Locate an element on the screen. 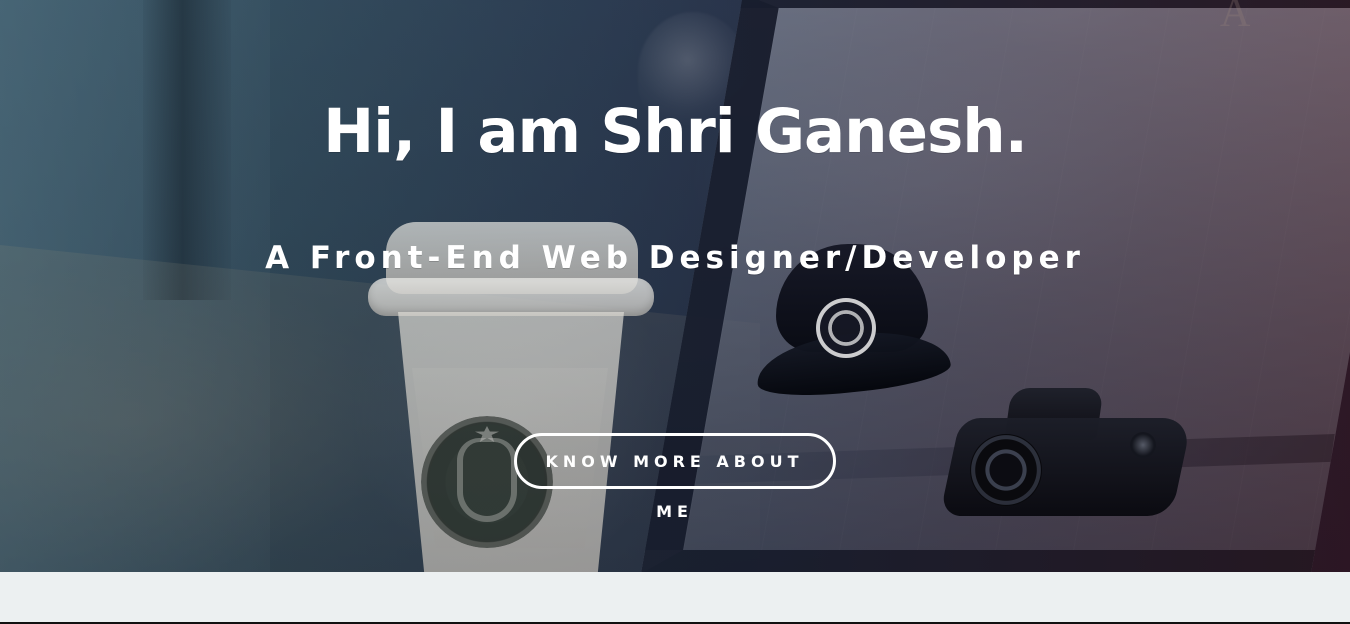 The height and width of the screenshot is (624, 1350). next-section-strip is located at coordinates (675, 598).